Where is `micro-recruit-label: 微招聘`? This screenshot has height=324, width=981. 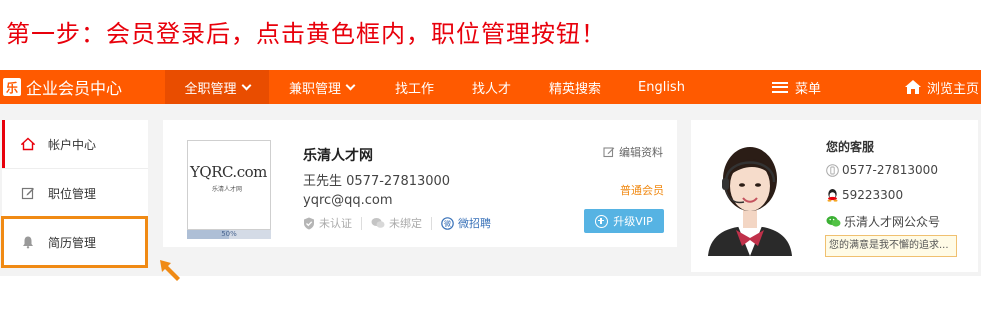
micro-recruit-label: 微招聘 is located at coordinates (474, 223).